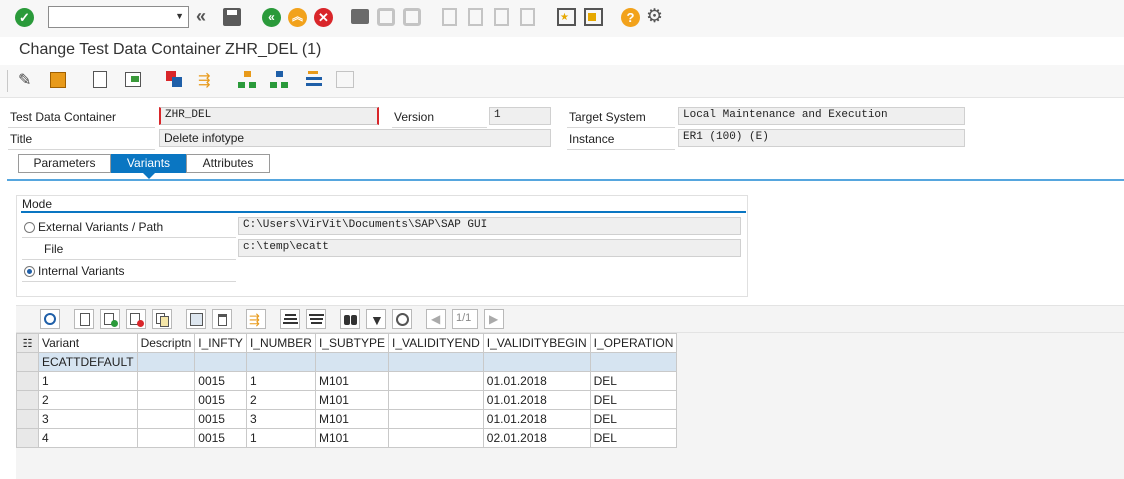 This screenshot has width=1124, height=479. Describe the element at coordinates (50, 319) in the screenshot. I see `refresh-icon` at that location.